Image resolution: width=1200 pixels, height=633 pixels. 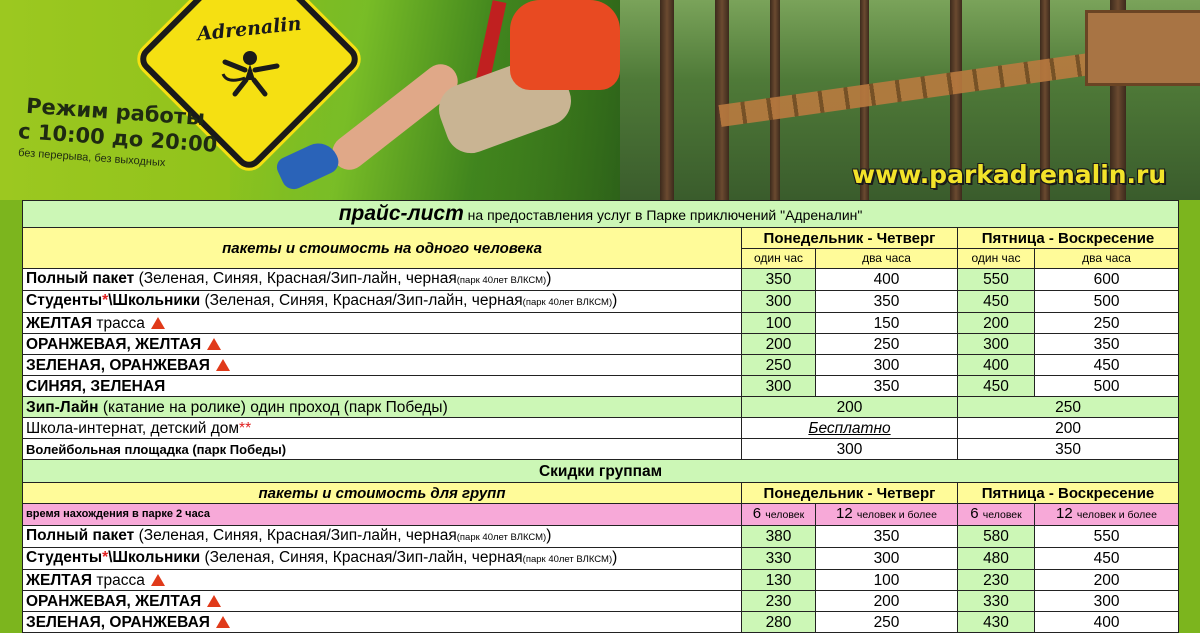 I want to click on group-header: пакеты и стоимость для групп, so click(x=382, y=493).